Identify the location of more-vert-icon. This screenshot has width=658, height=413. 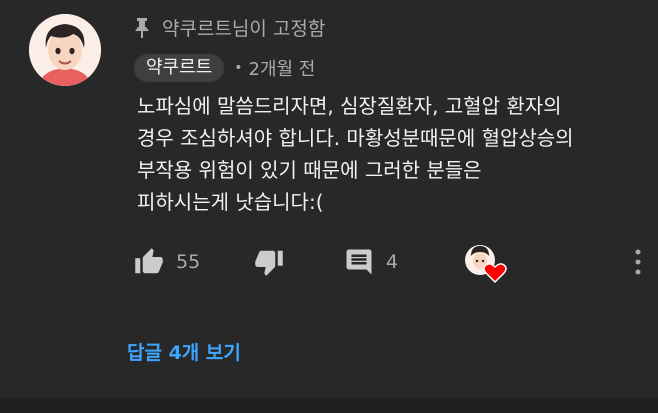
(638, 264).